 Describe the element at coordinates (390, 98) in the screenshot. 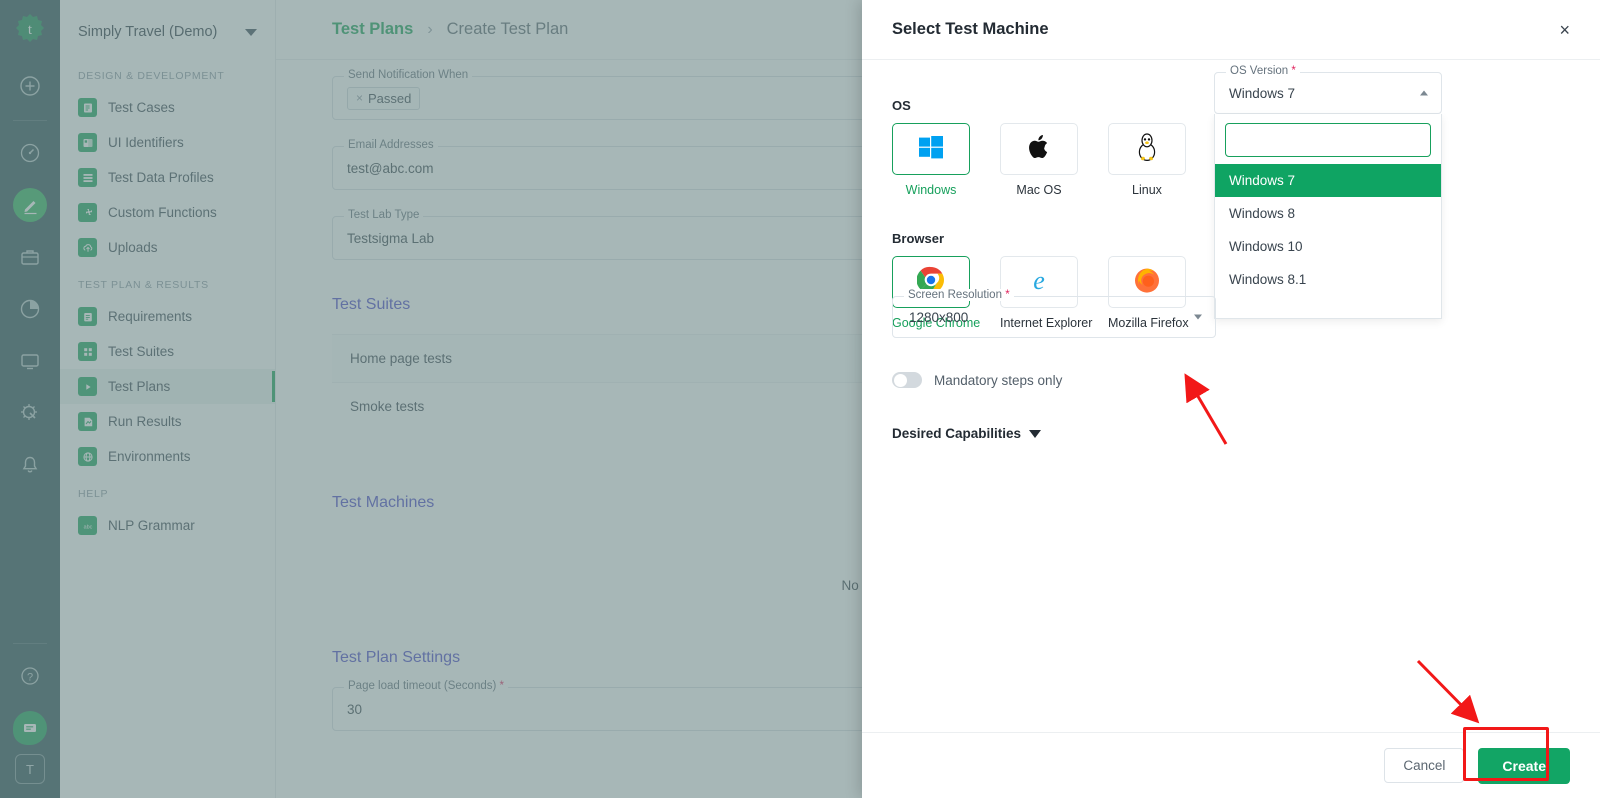

I see `chip-label: Passed` at that location.